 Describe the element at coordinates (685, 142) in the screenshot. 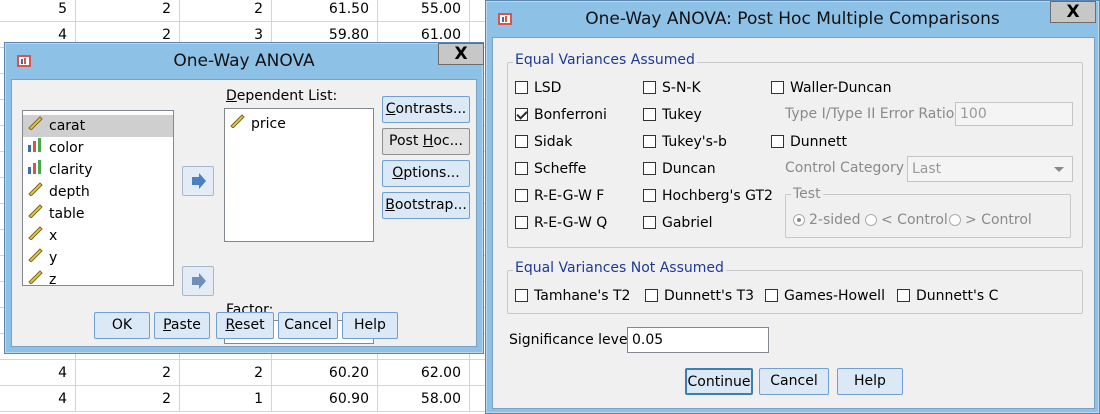

I see `equal-var-col2-checkbox-2: Tukey's-b` at that location.